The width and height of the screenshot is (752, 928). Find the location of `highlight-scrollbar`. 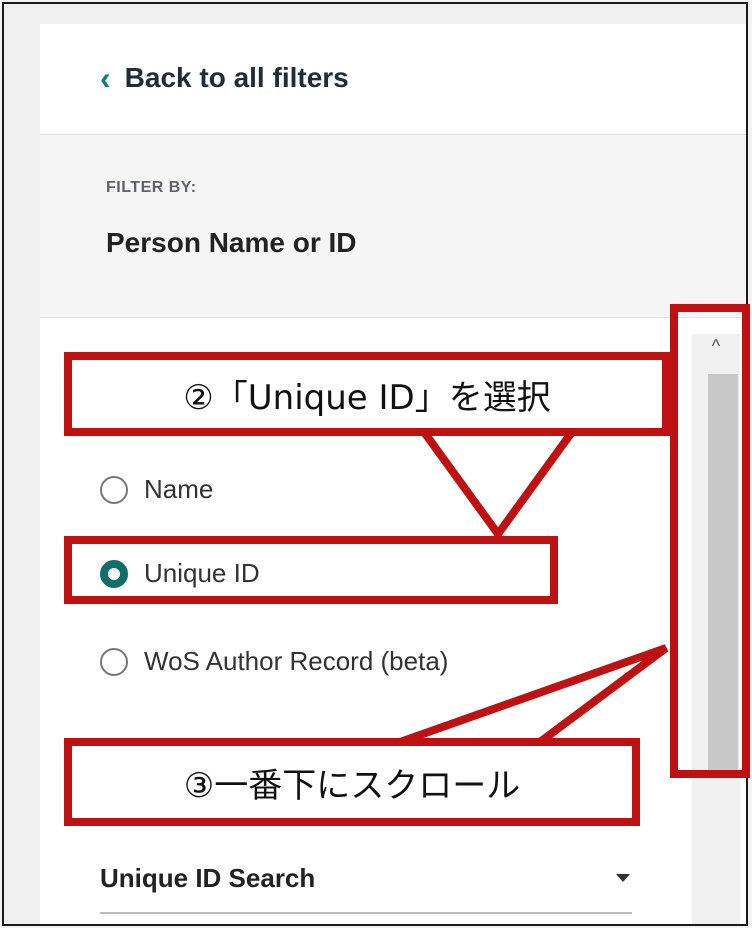

highlight-scrollbar is located at coordinates (710, 541).